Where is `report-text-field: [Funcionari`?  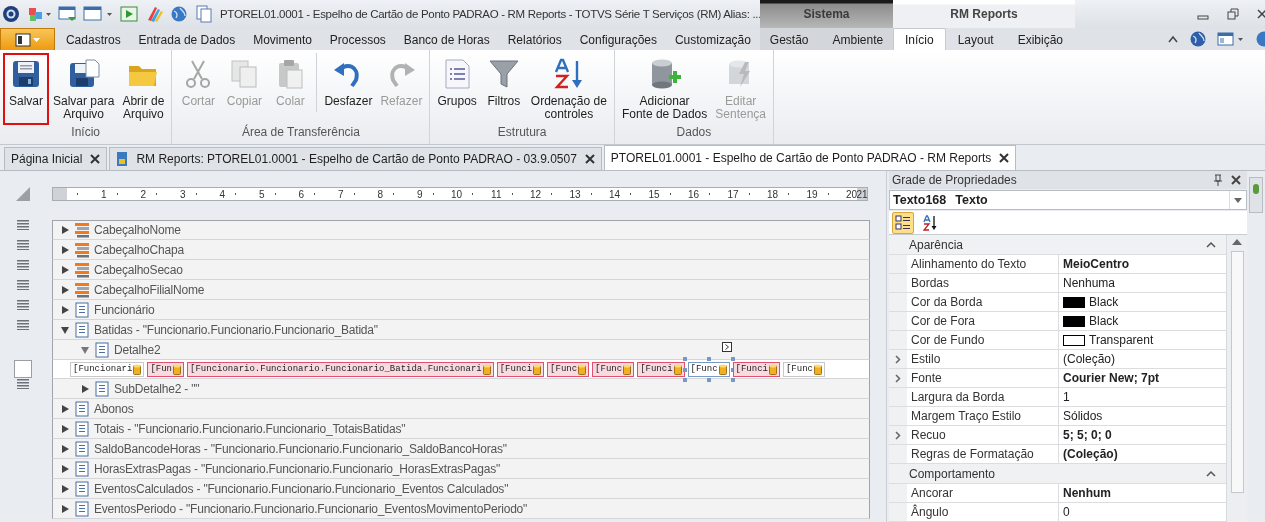 report-text-field: [Funcionari is located at coordinates (107, 369).